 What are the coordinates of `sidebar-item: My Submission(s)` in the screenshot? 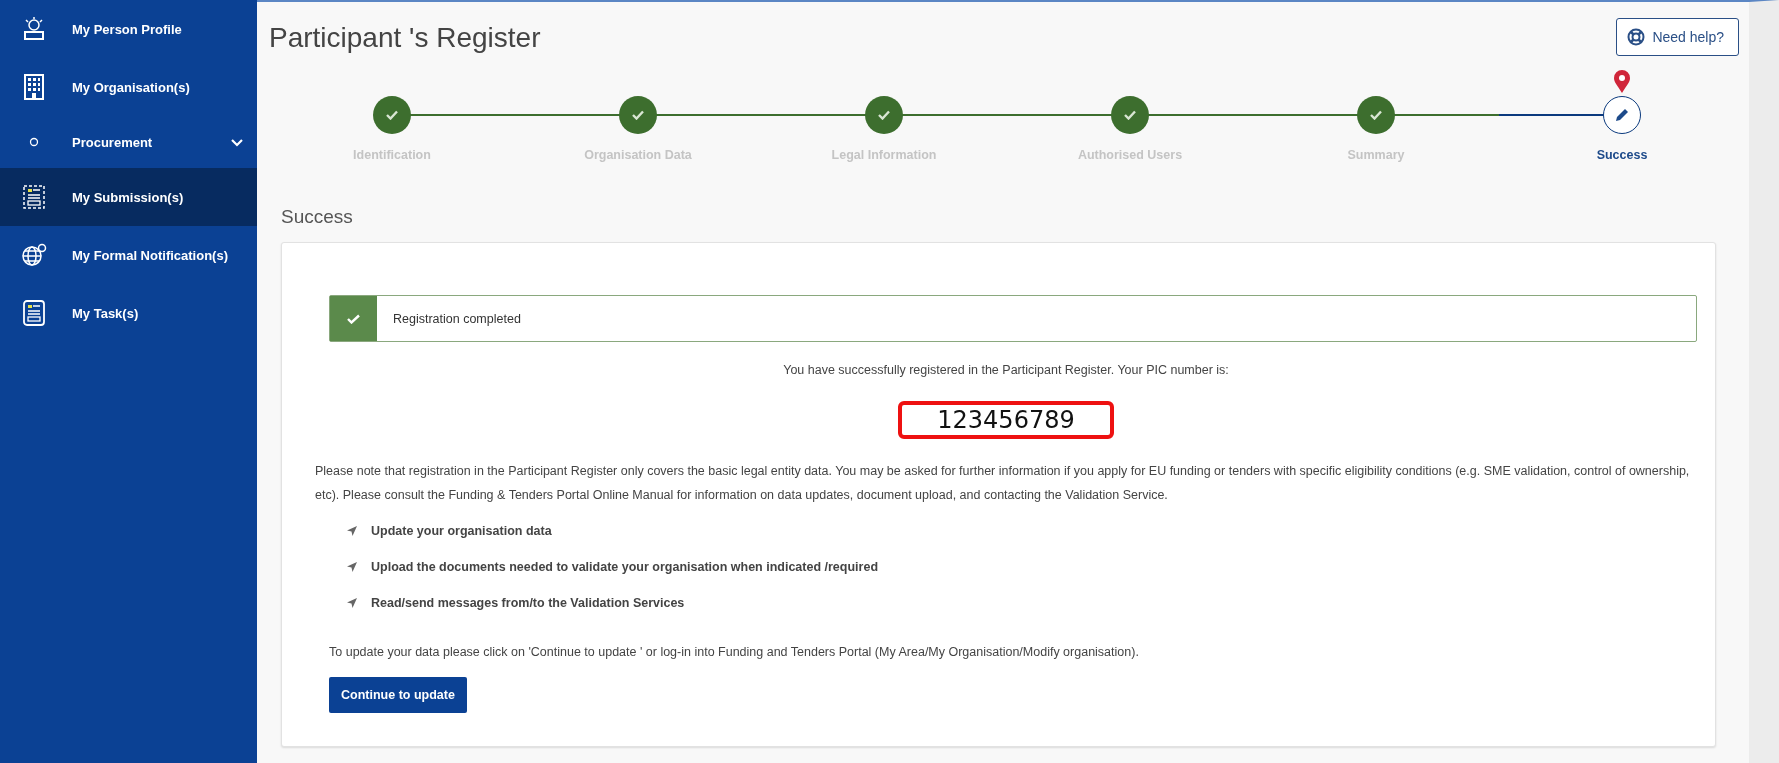 It's located at (128, 197).